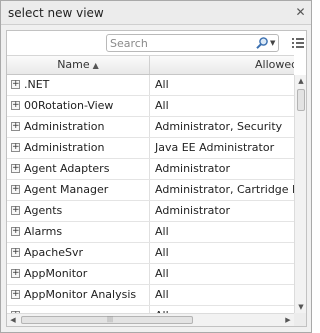 The width and height of the screenshot is (320, 333). I want to click on dialog-titlebar: select new view ✕, so click(156, 13).